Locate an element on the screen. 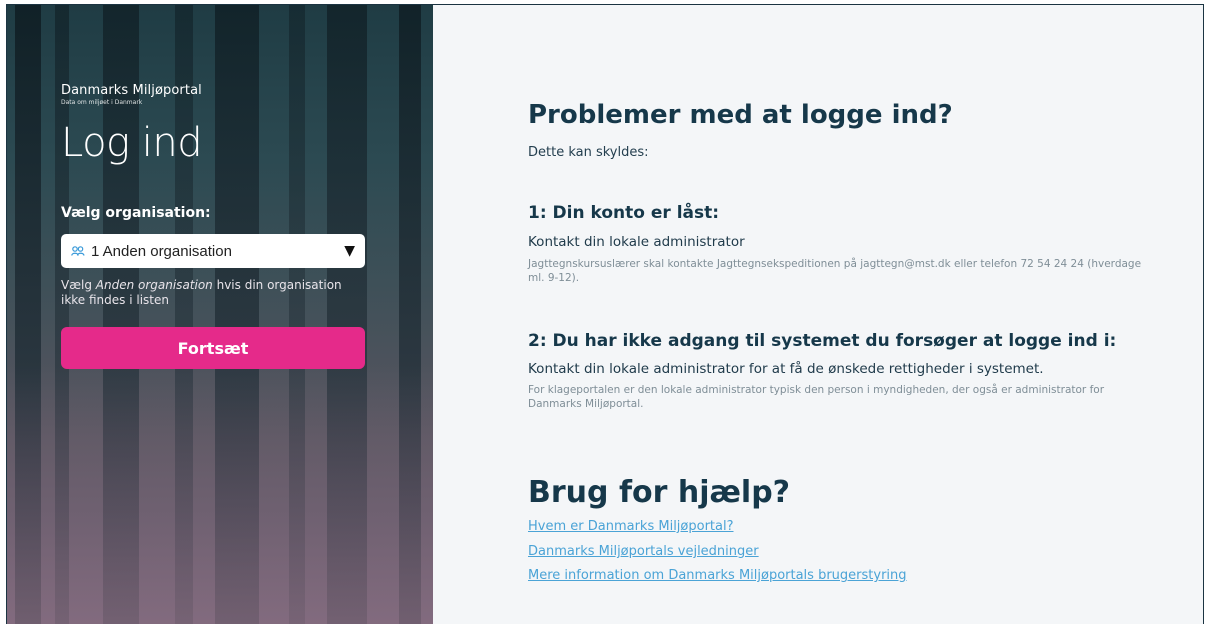 The width and height of the screenshot is (1208, 624). help-heading: Brug for hjælp? is located at coordinates (659, 492).